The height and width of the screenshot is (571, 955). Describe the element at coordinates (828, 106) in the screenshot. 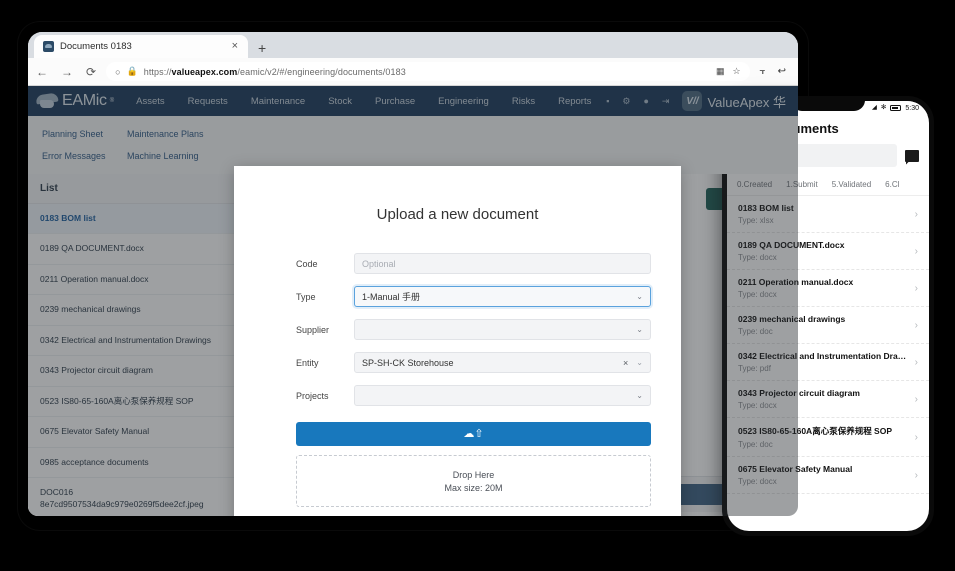

I see `phone-notch` at that location.